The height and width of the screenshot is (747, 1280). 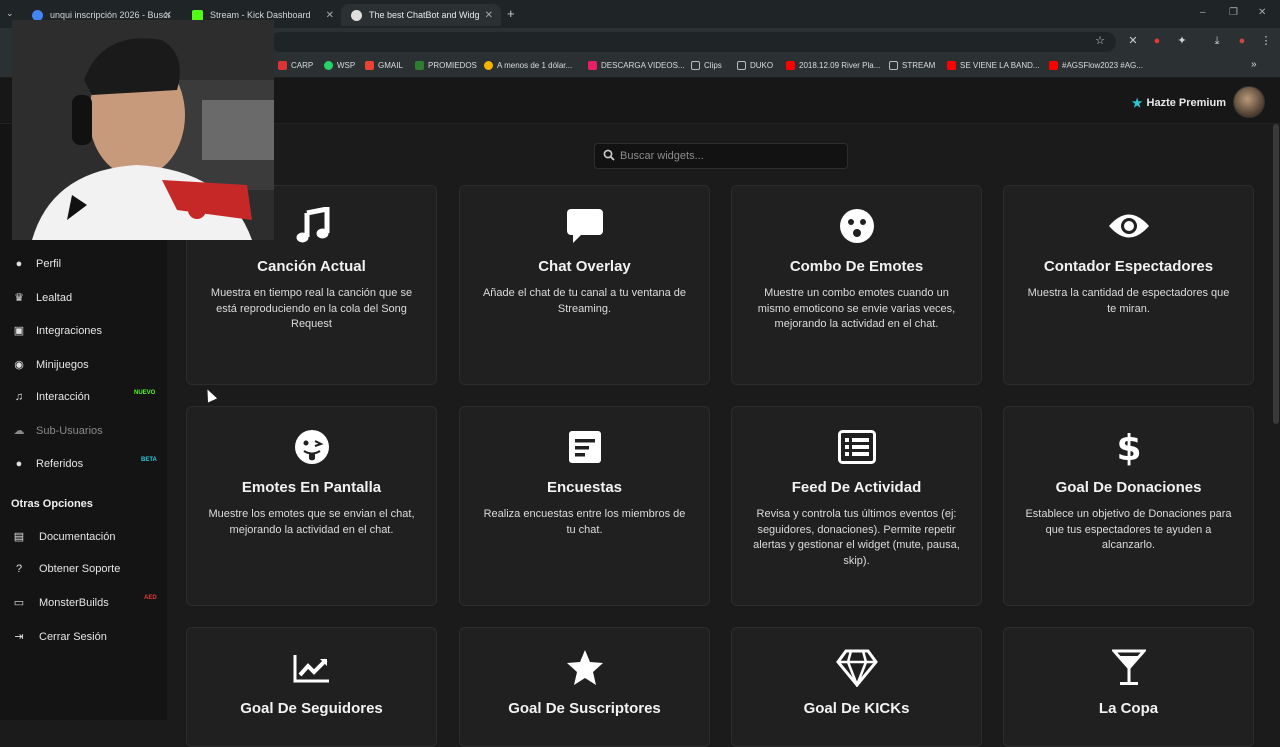 I want to click on bookmark-star-icon: ☆, so click(x=1100, y=41).